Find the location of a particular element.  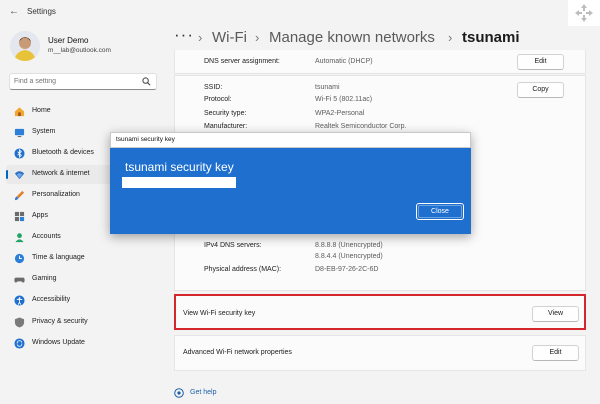

ipv4-dns-value-1: 8.8.8.8 (Unencrypted) is located at coordinates (349, 245).